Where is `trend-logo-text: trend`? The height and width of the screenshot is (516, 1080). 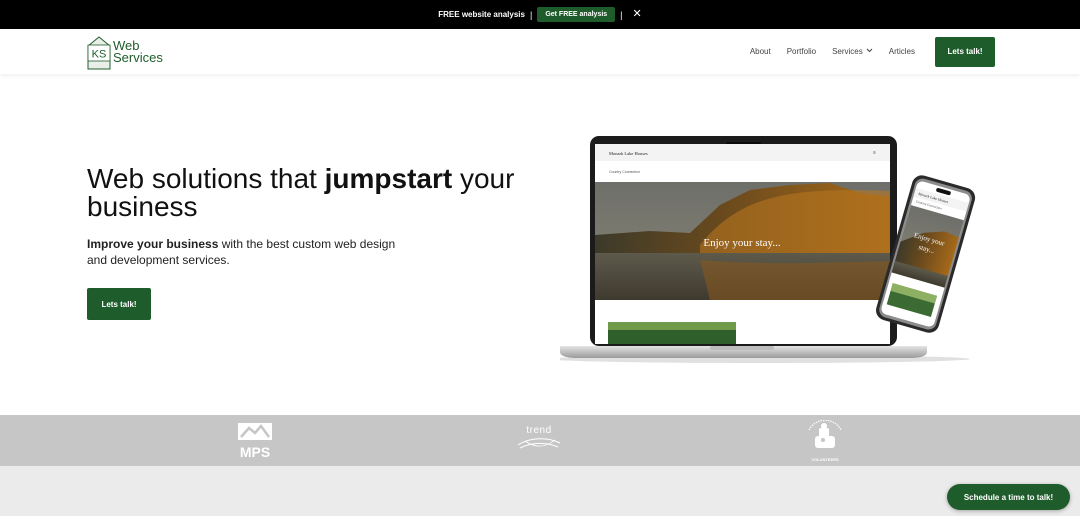
trend-logo-text: trend is located at coordinates (539, 430).